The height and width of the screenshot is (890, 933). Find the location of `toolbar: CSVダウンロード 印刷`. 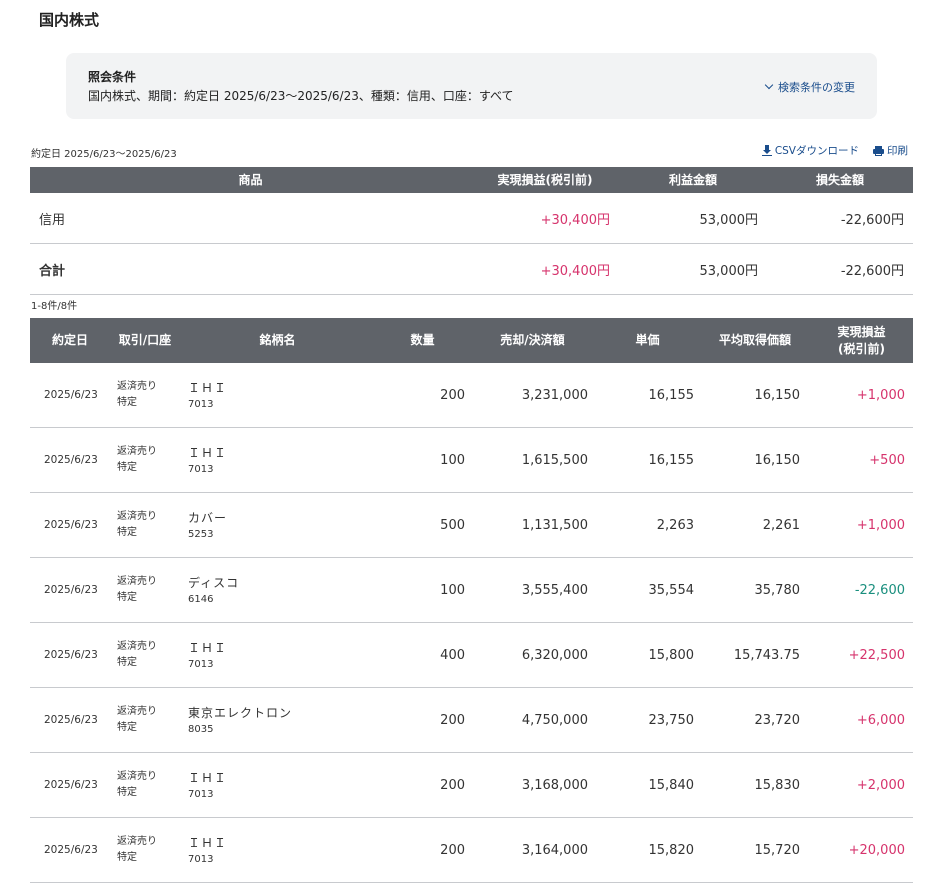

toolbar: CSVダウンロード 印刷 is located at coordinates (834, 150).